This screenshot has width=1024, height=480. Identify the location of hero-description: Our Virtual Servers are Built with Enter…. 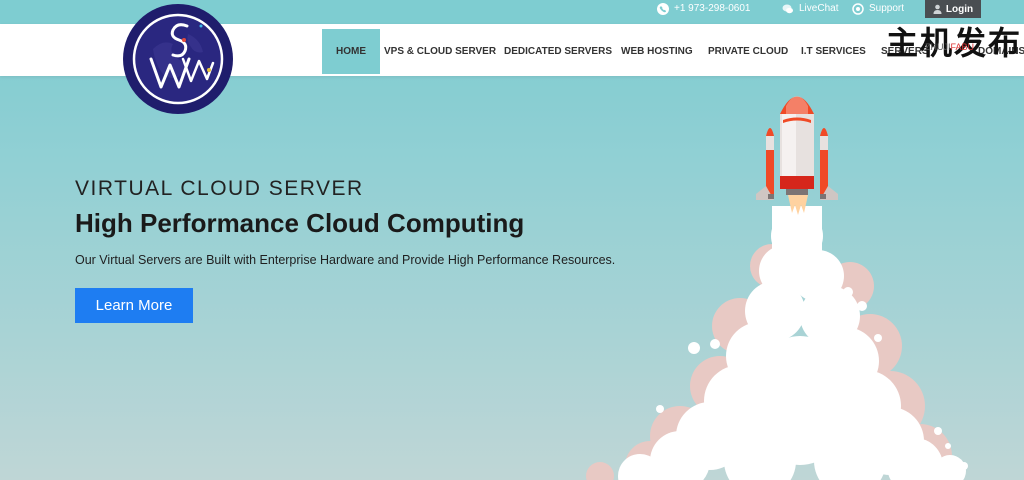
(345, 260).